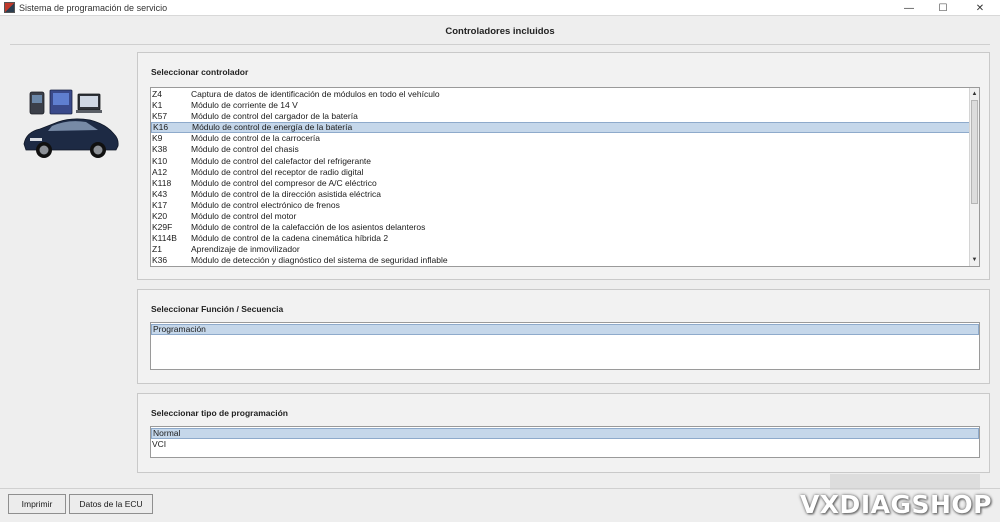 The width and height of the screenshot is (1000, 522). Describe the element at coordinates (560, 216) in the screenshot. I see `controller-row: K20 Módulo de control del motor` at that location.